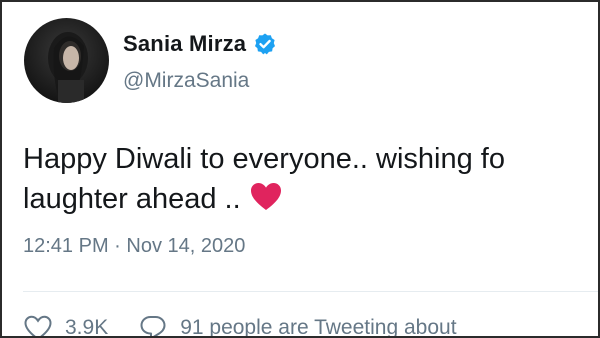  Describe the element at coordinates (318, 327) in the screenshot. I see `tweeting-about-text: 91 people are Tweeting about` at that location.